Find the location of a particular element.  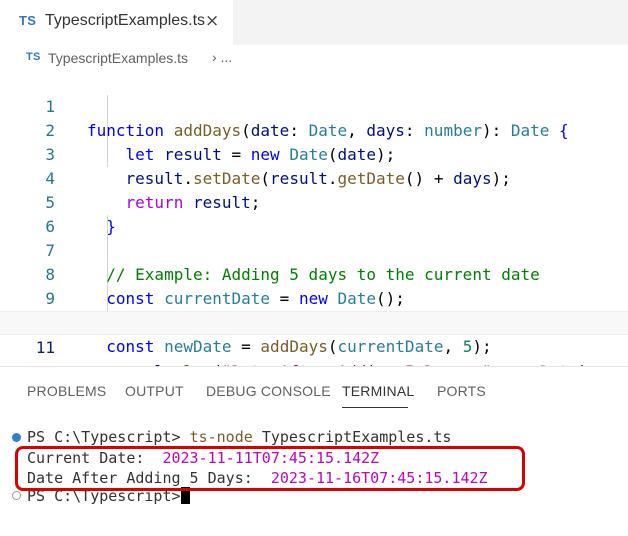

terminal-prompt: PS C:\Typescript> is located at coordinates (104, 437).